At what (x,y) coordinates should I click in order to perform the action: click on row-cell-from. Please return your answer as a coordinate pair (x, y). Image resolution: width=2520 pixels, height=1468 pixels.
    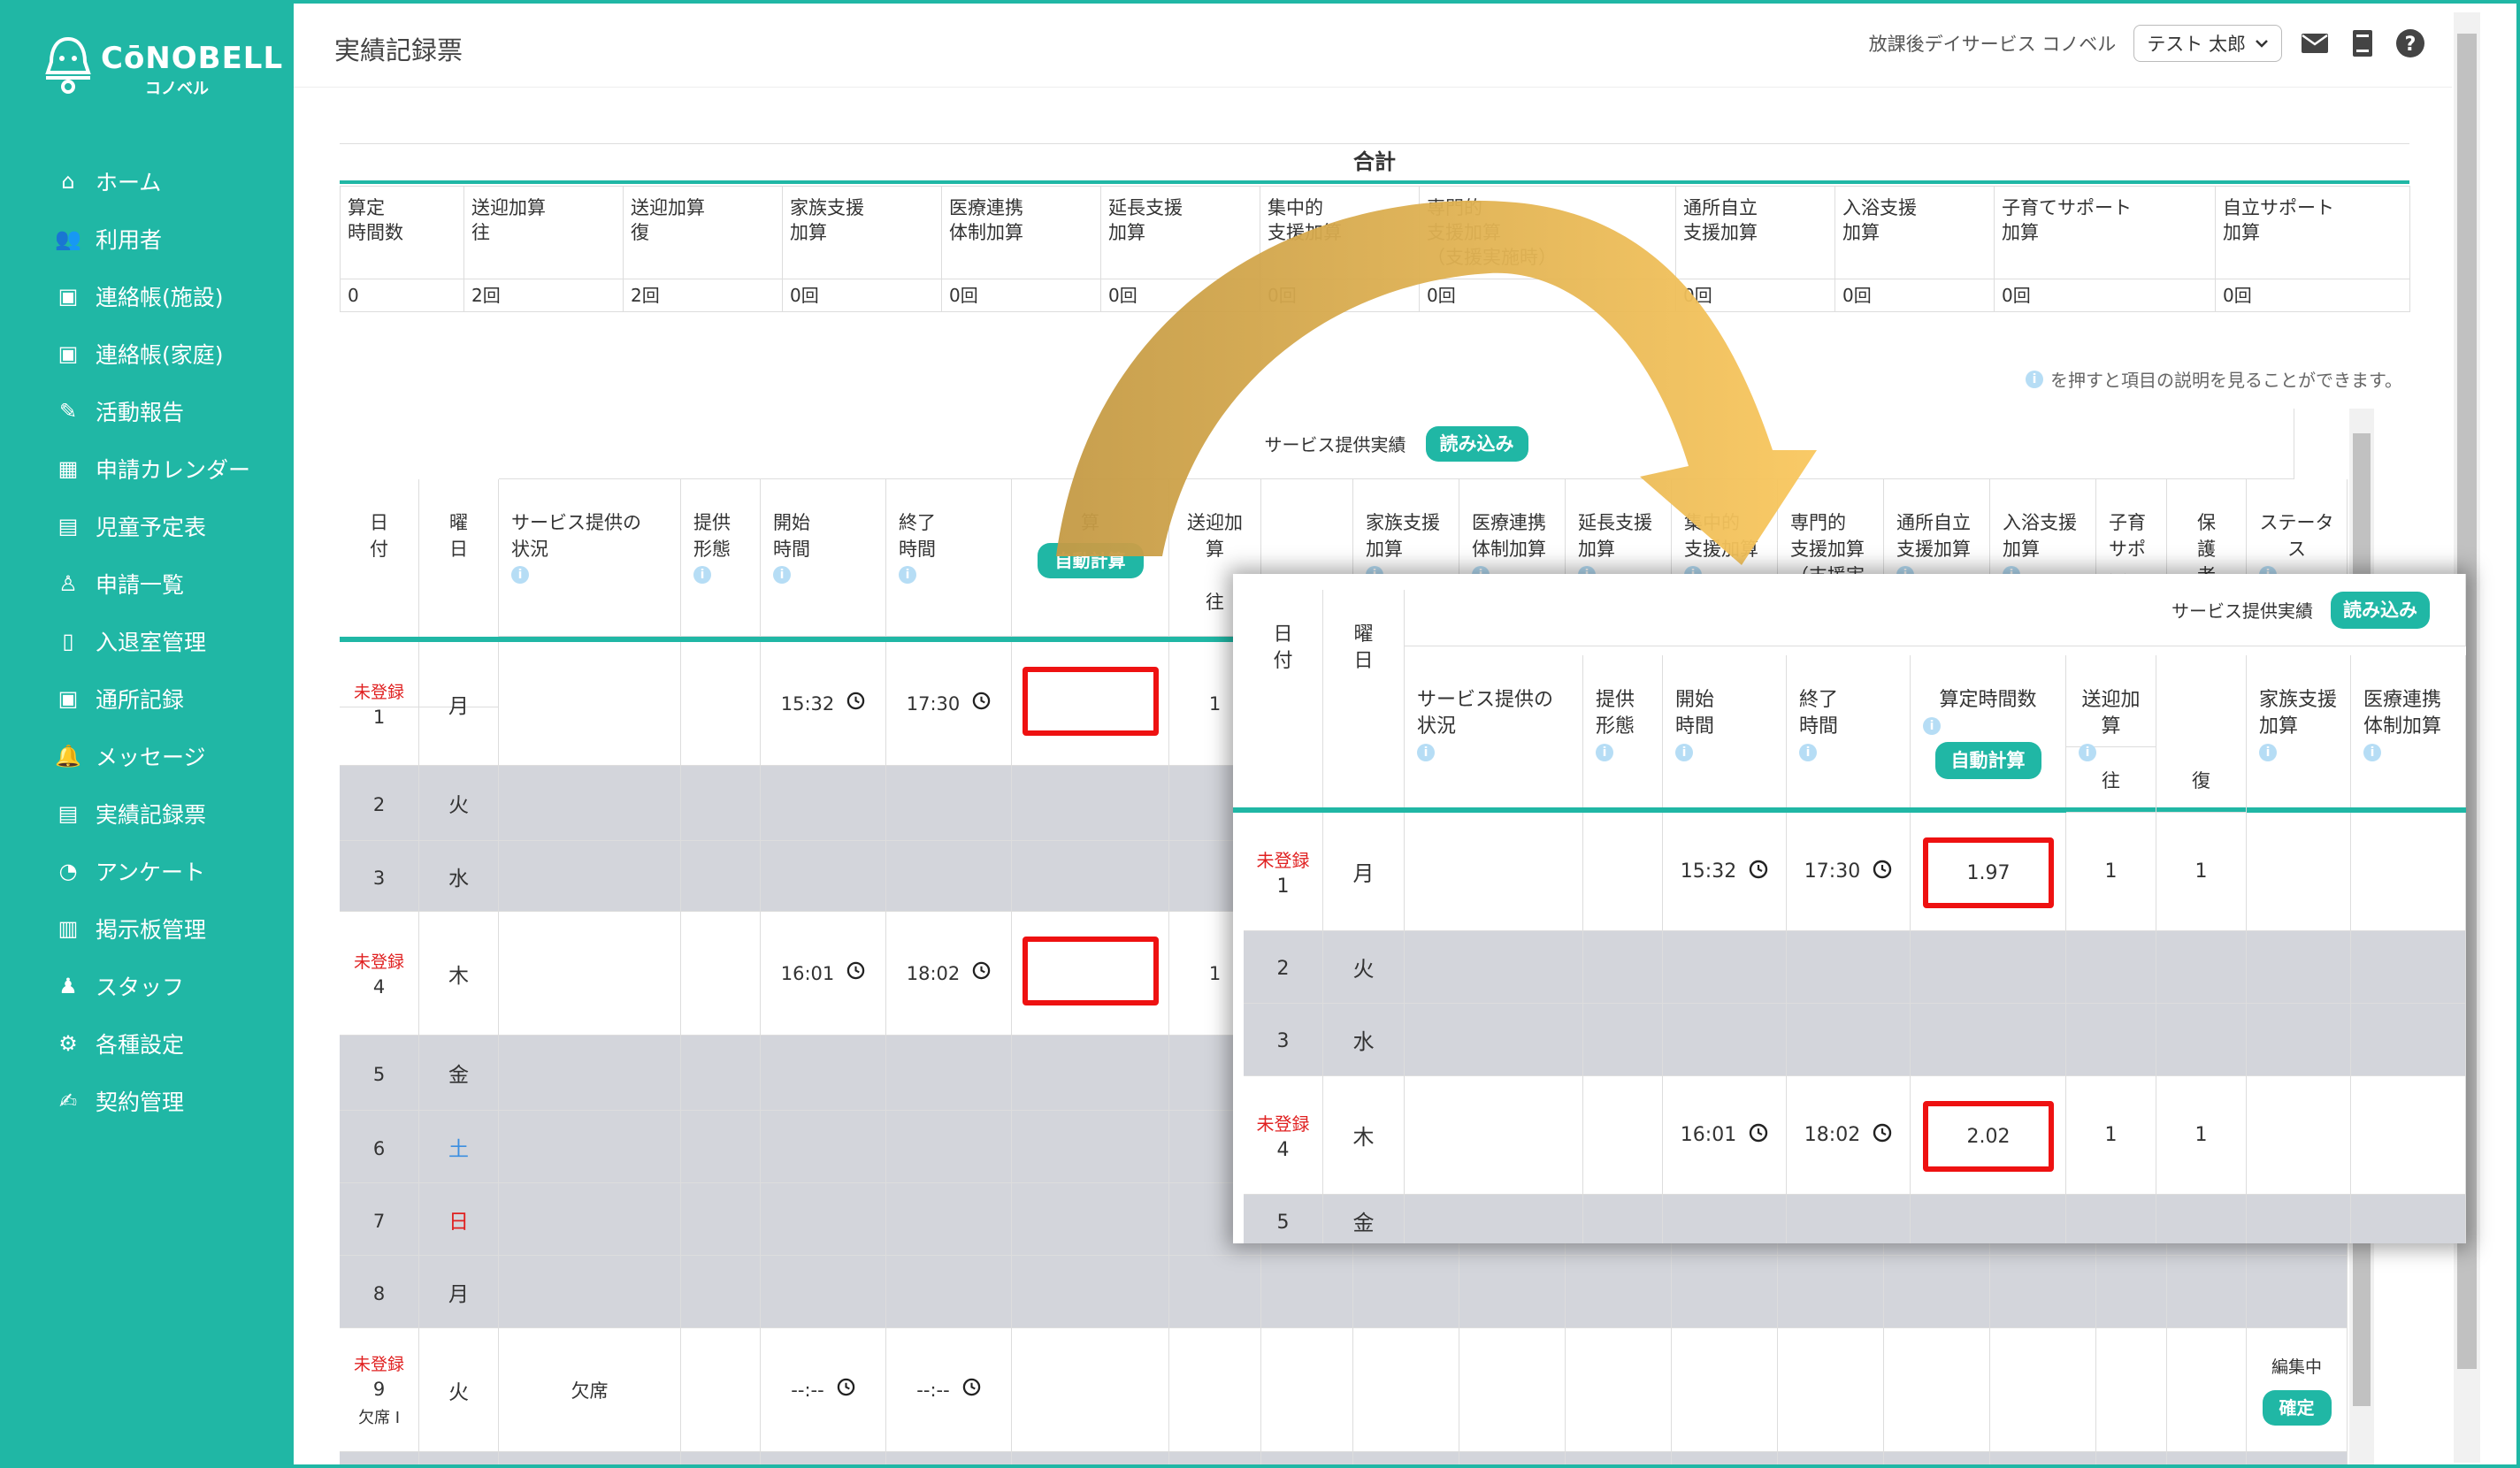
    Looking at the image, I should click on (1307, 1458).